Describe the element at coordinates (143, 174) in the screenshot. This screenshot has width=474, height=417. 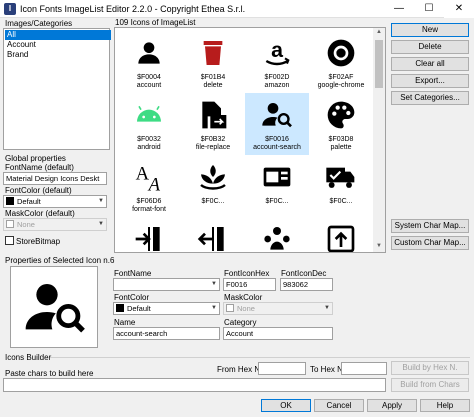
I see `svg-text: A` at that location.